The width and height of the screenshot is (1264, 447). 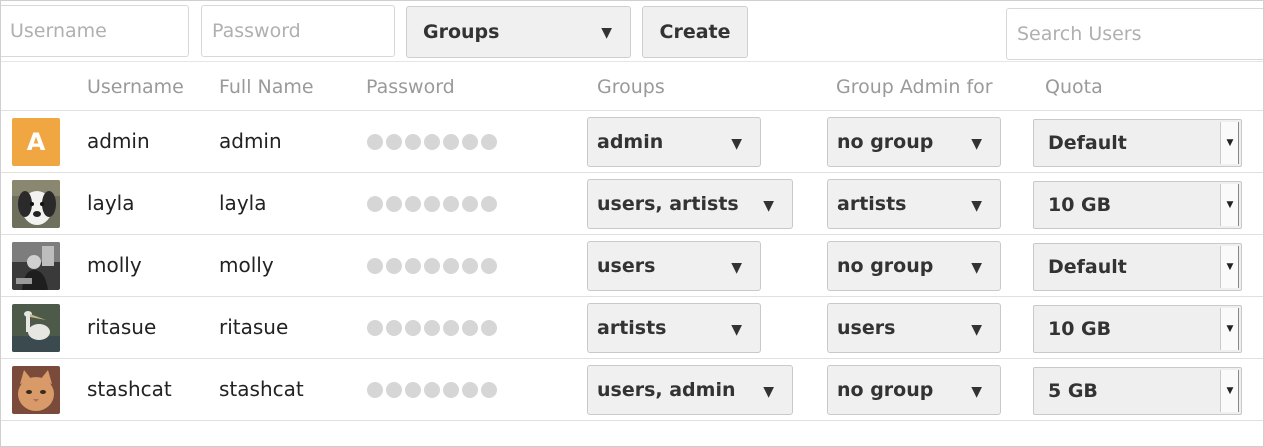 What do you see at coordinates (36, 266) in the screenshot?
I see `person-photo-avatar` at bounding box center [36, 266].